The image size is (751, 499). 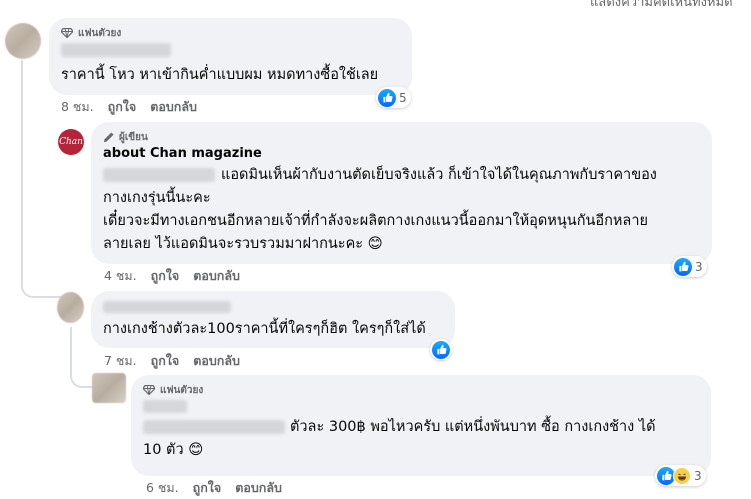 I want to click on comment-time: 8 ชม., so click(x=77, y=107).